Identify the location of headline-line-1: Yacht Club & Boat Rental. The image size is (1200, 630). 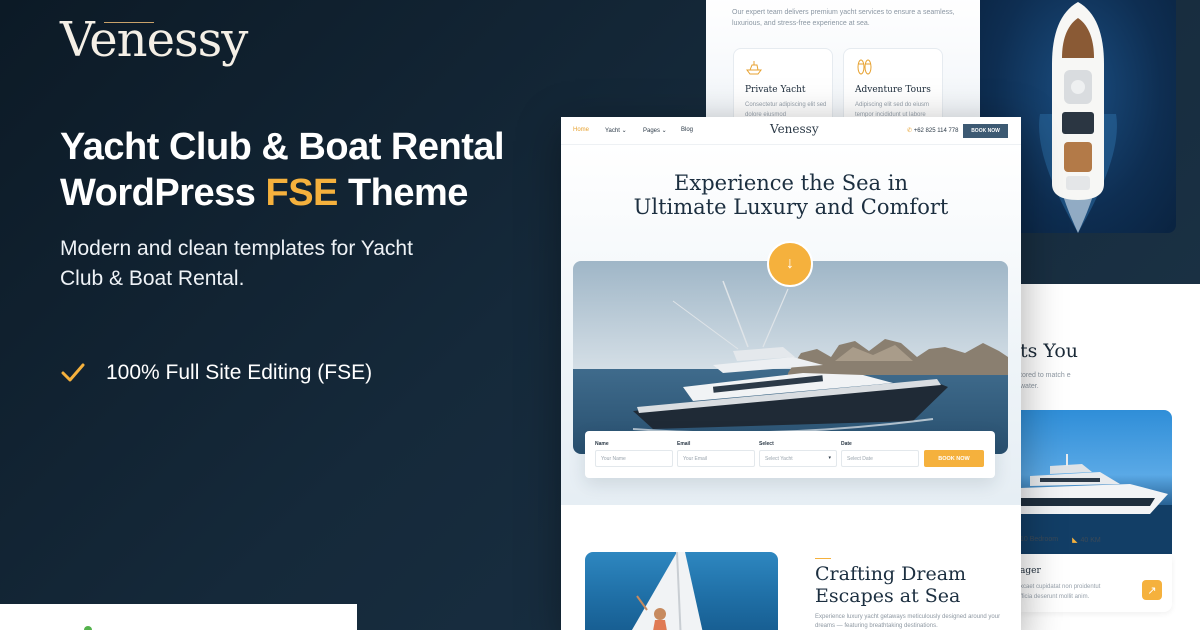
(282, 147).